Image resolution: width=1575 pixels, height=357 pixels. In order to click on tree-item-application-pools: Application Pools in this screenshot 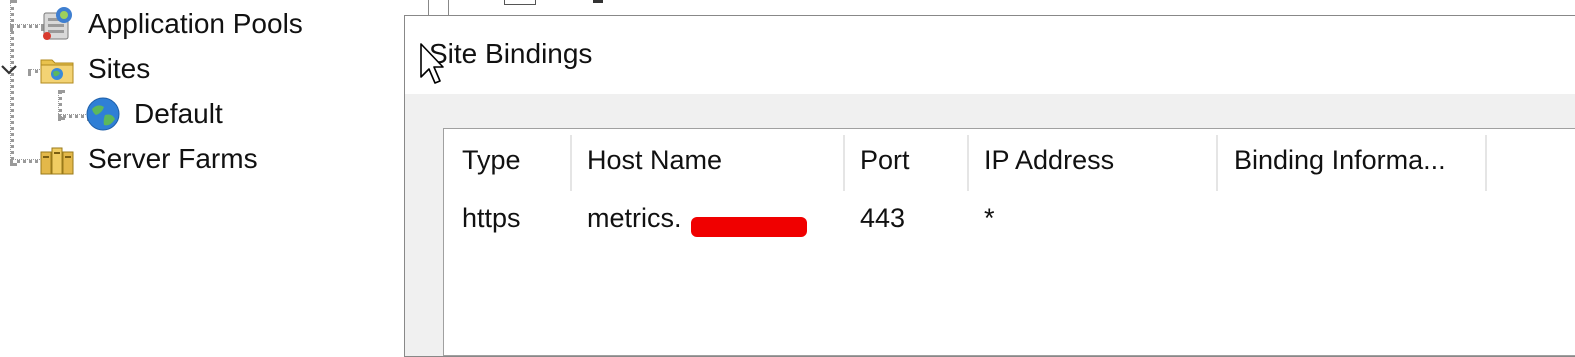, I will do `click(170, 24)`.